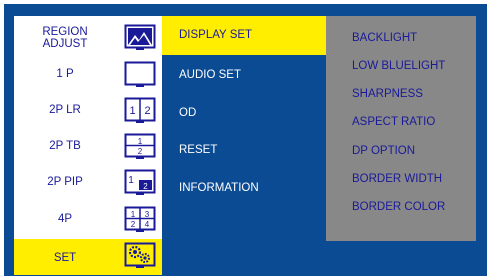 The height and width of the screenshot is (280, 491). I want to click on menu-item-display-set: DISPLAY SET, so click(244, 35).